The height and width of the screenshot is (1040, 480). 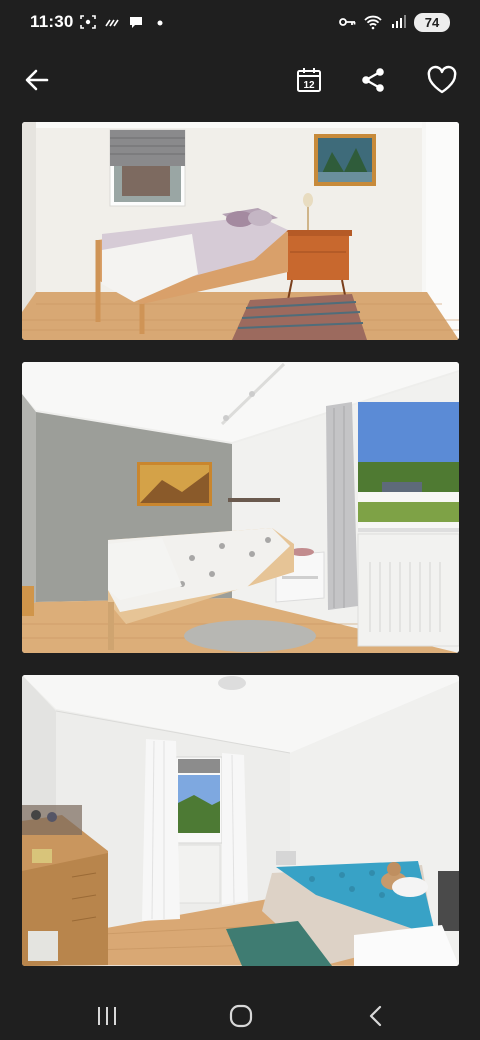 I want to click on vpn-key-icon, so click(x=347, y=22).